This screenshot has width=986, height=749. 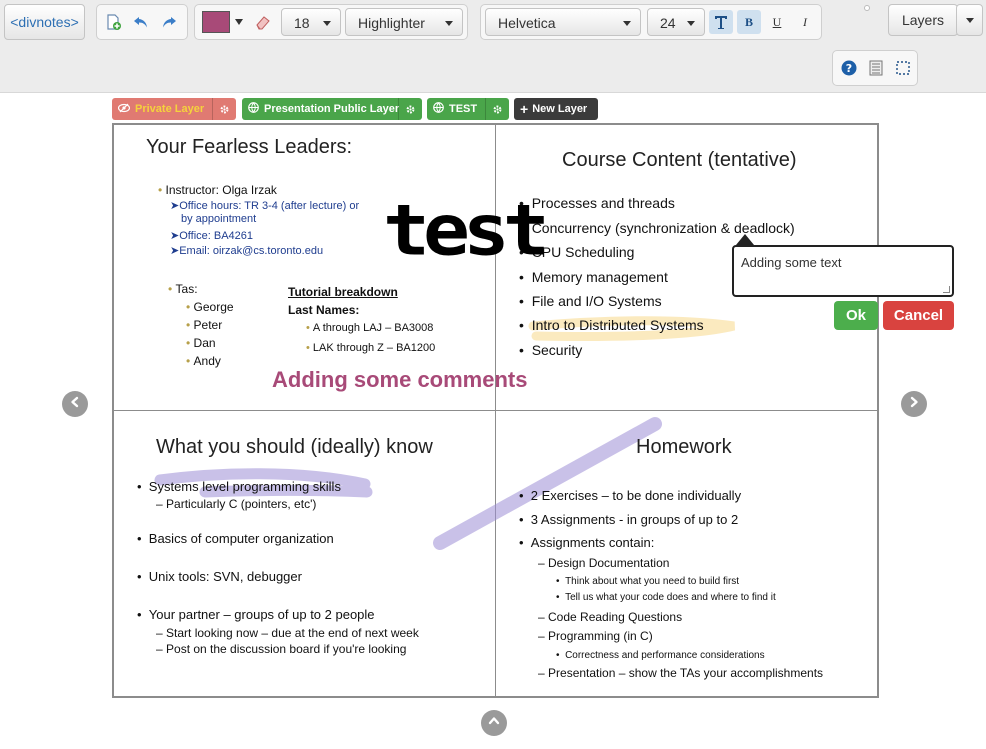 I want to click on underline-button: U, so click(x=777, y=22).